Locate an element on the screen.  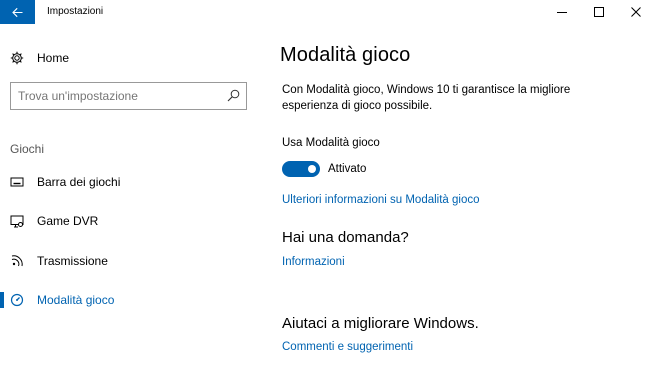
maximize-button is located at coordinates (599, 12).